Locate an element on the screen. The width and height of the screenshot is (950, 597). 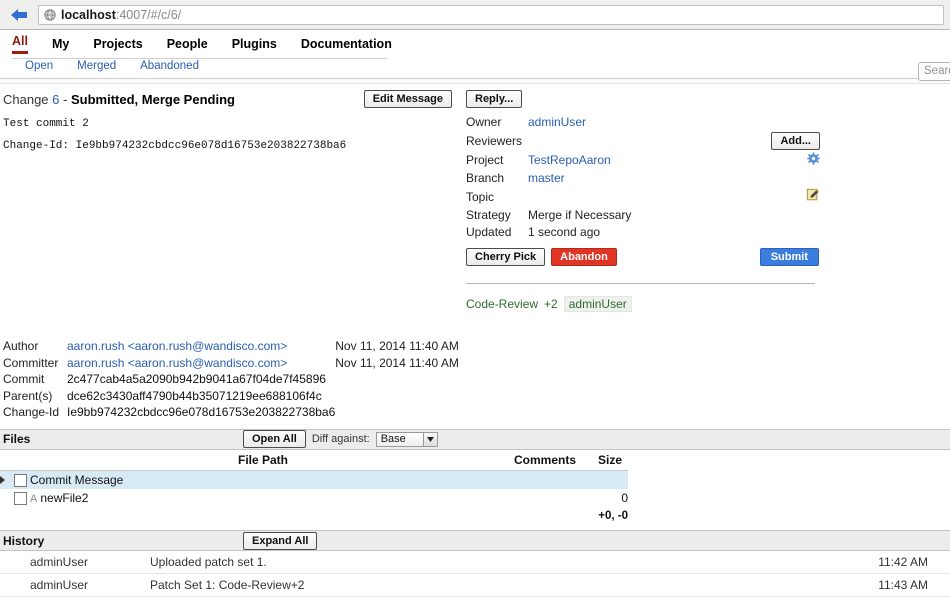
info-label-owner: Owner is located at coordinates (484, 122).